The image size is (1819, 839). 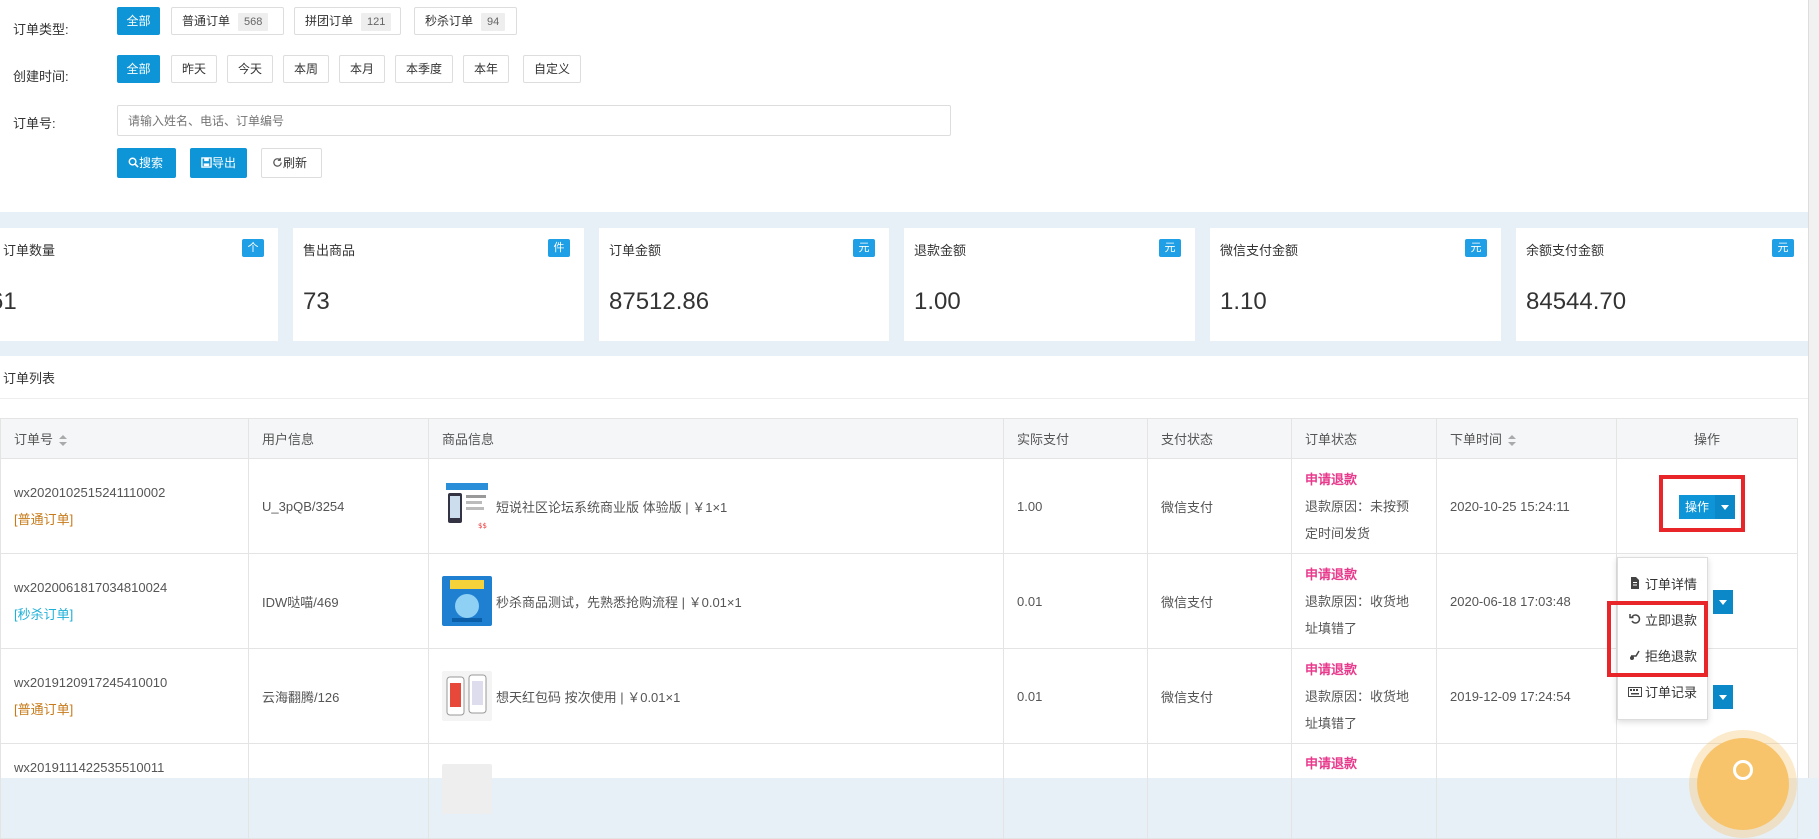 What do you see at coordinates (1723, 602) in the screenshot?
I see `row-2-action-dropdown-toggle` at bounding box center [1723, 602].